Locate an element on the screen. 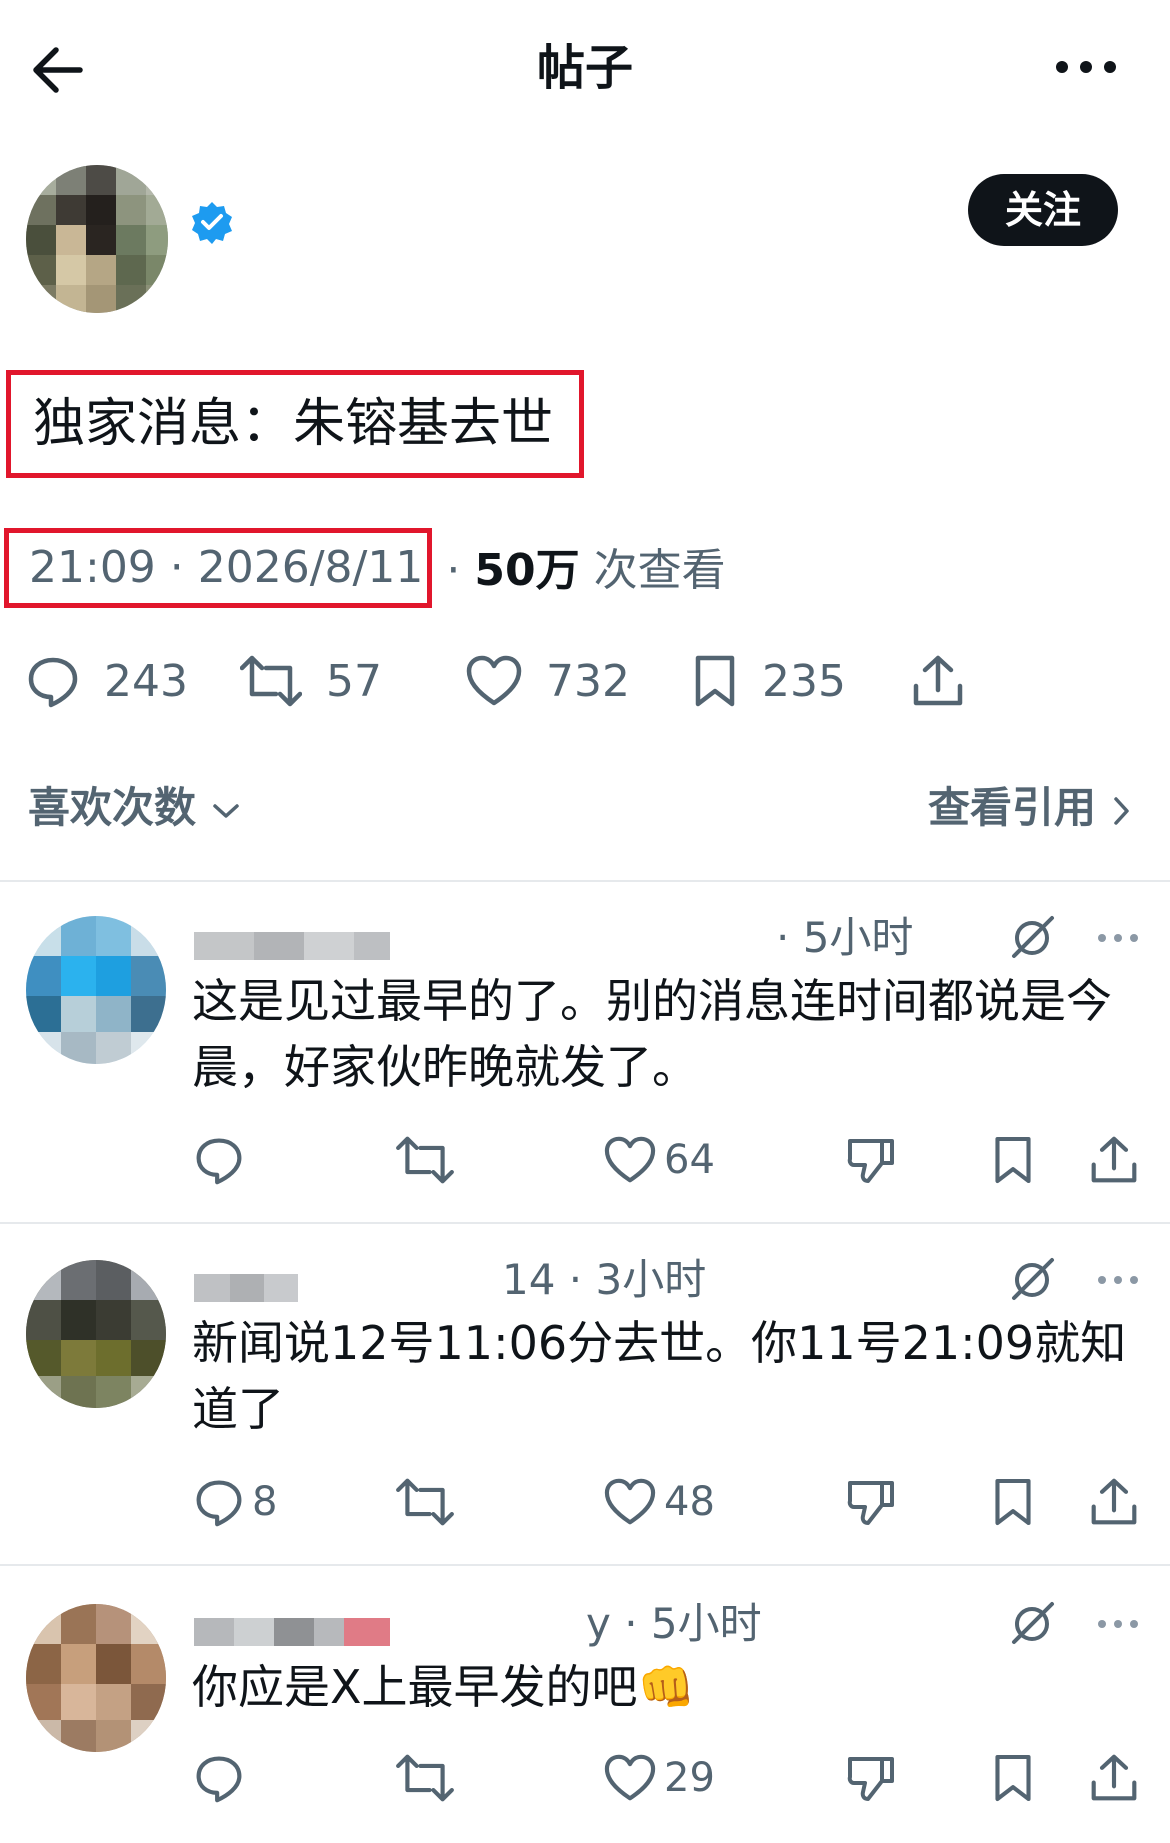  views-label: 次查看 is located at coordinates (652, 570).